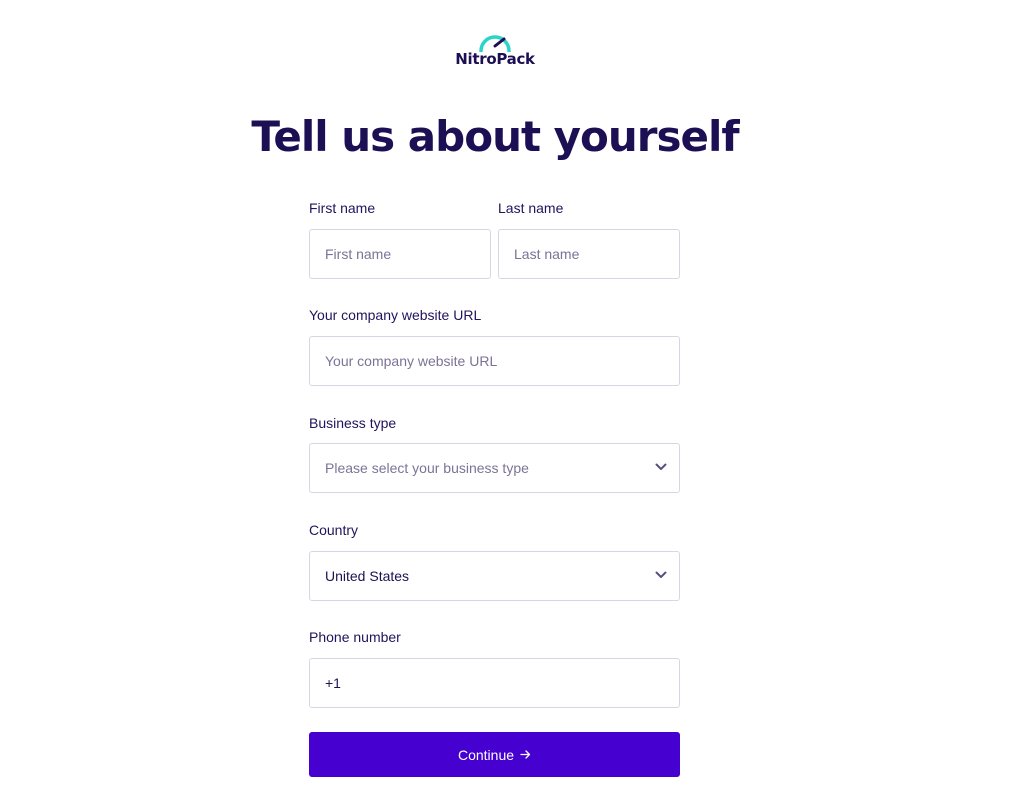 Image resolution: width=1024 pixels, height=799 pixels. What do you see at coordinates (353, 423) in the screenshot?
I see `business-type-label: Business type` at bounding box center [353, 423].